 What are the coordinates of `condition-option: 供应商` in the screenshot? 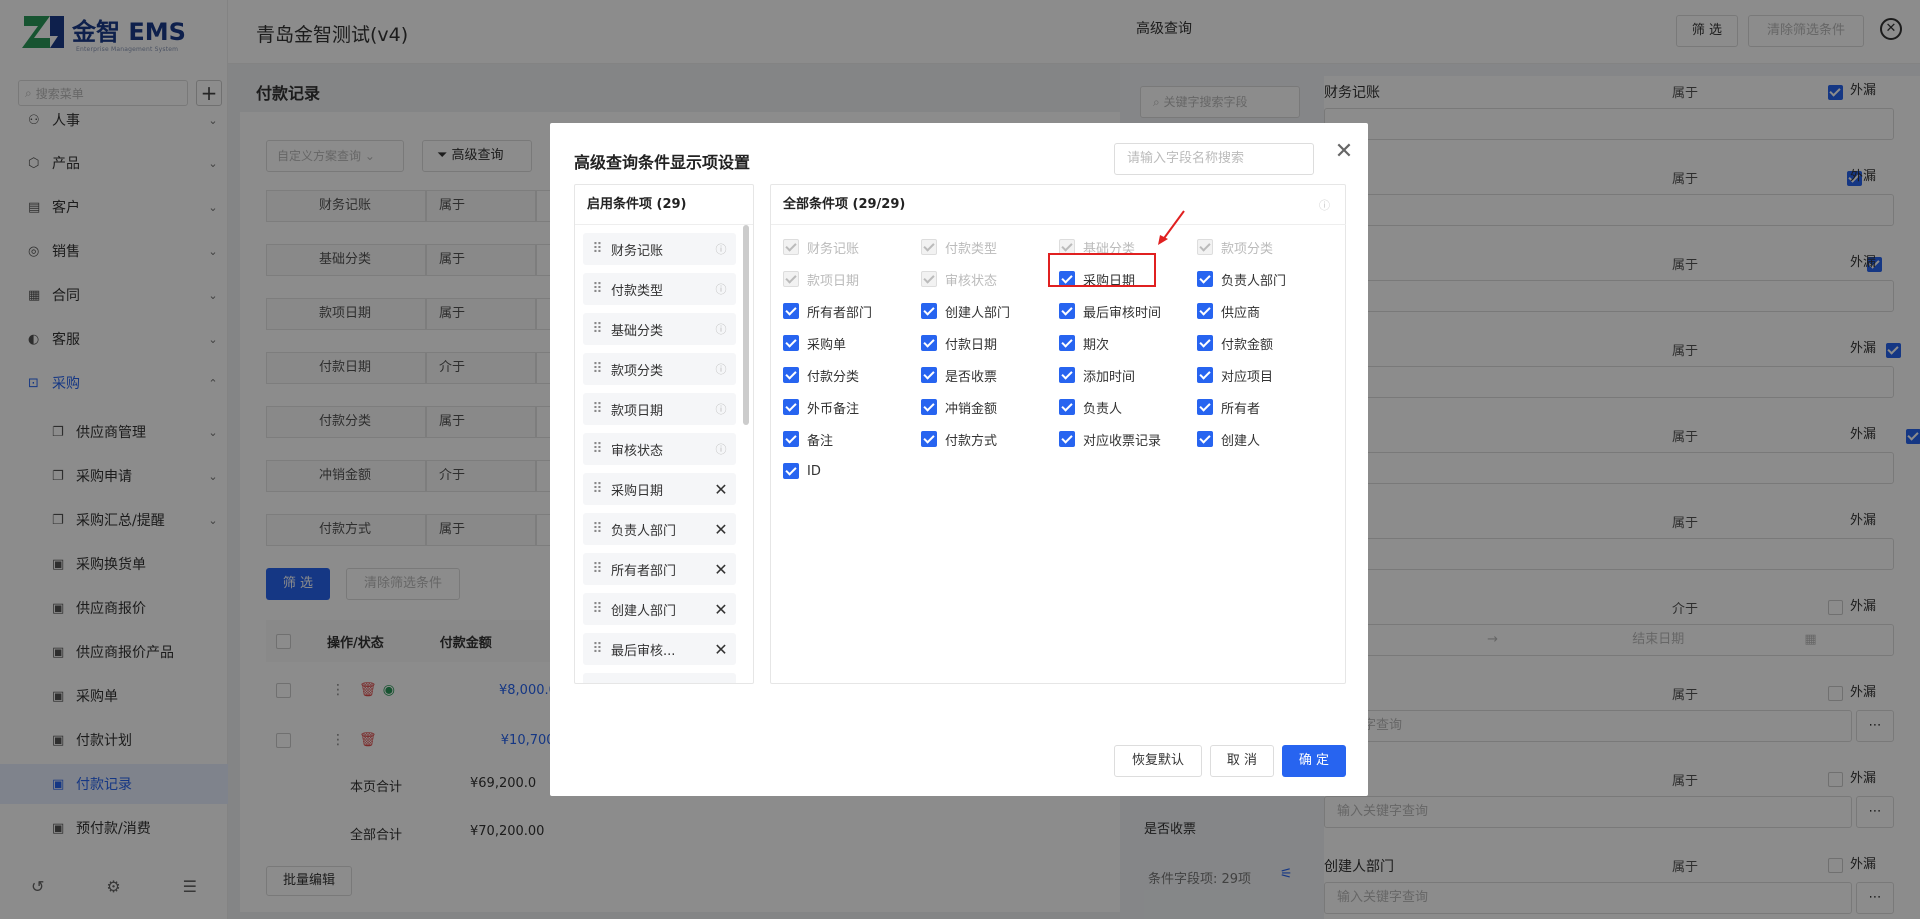 It's located at (1228, 311).